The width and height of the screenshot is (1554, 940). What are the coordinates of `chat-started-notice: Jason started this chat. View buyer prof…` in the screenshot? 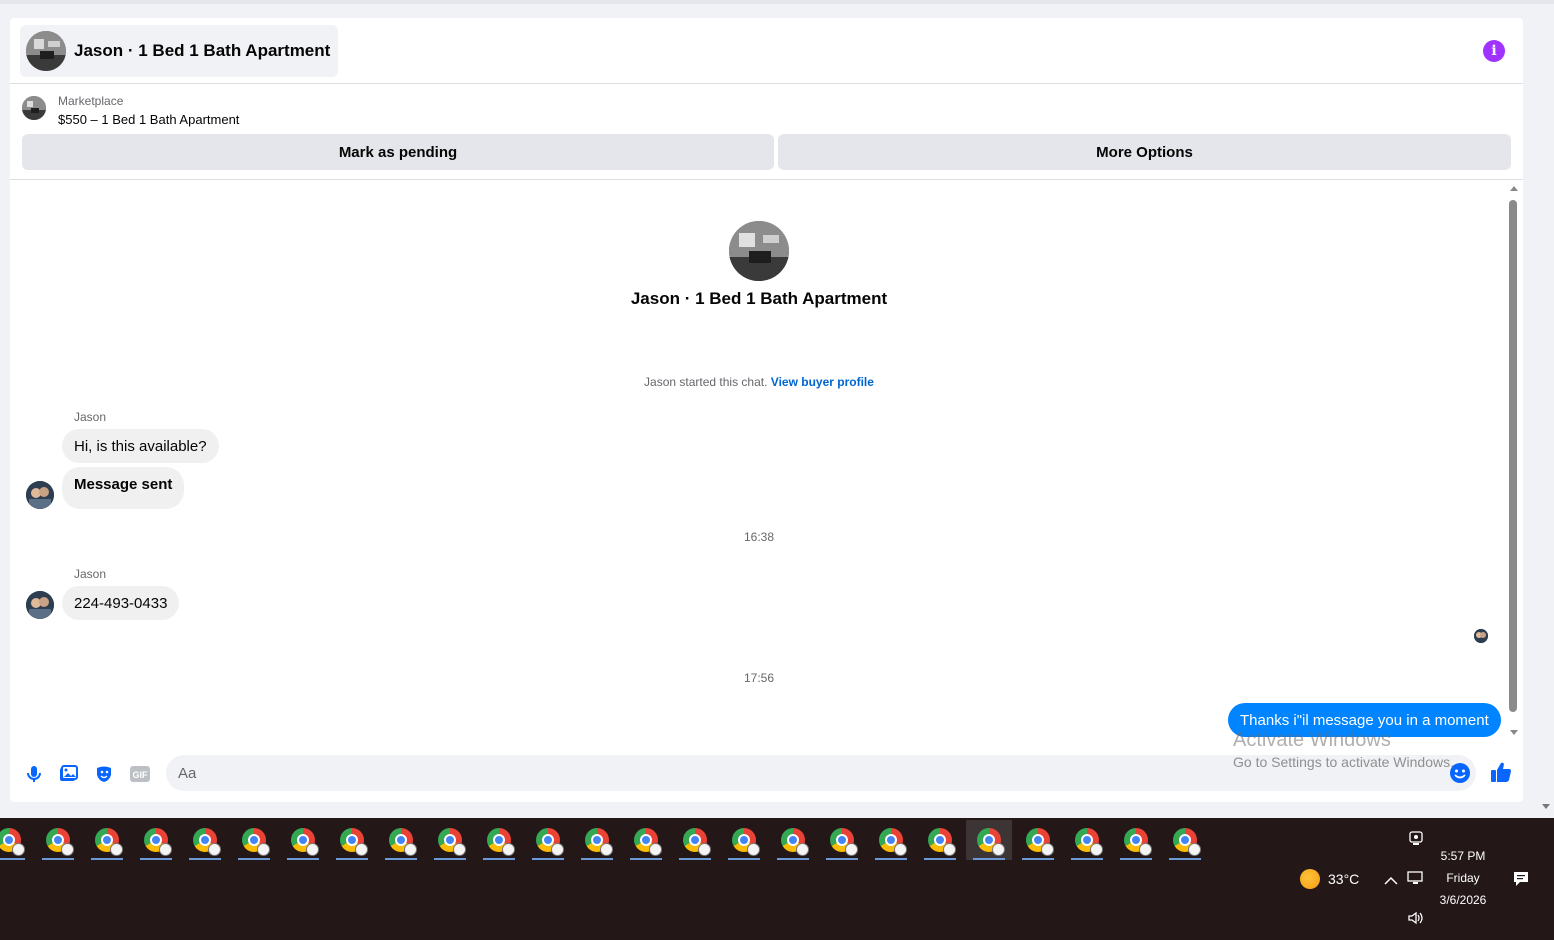 It's located at (759, 382).